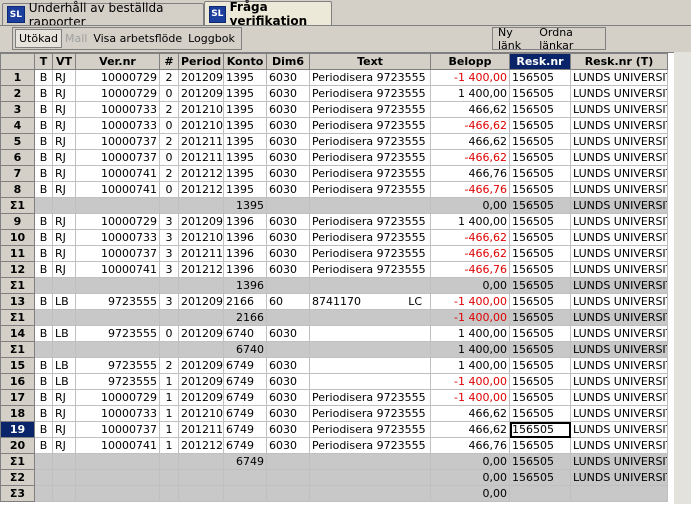  I want to click on cell-n: 2, so click(169, 365).